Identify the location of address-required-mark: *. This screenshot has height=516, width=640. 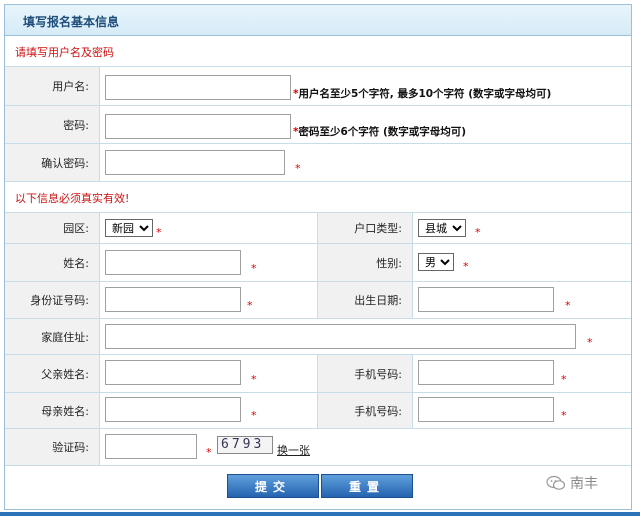
(590, 342).